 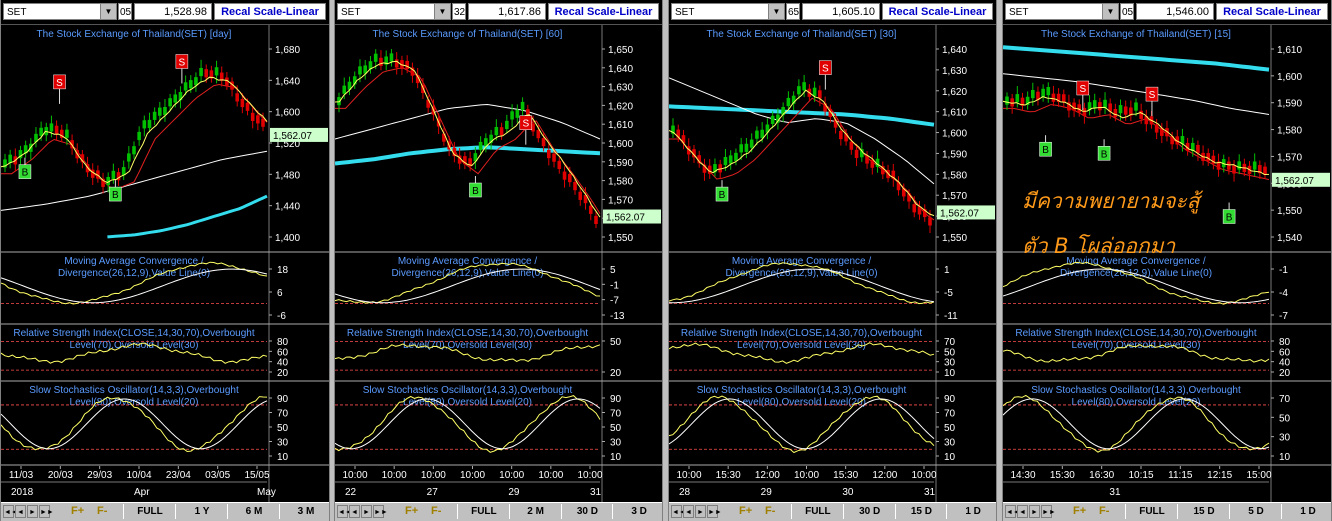 What do you see at coordinates (526, 130) in the screenshot?
I see `sell-signal-marker: S` at bounding box center [526, 130].